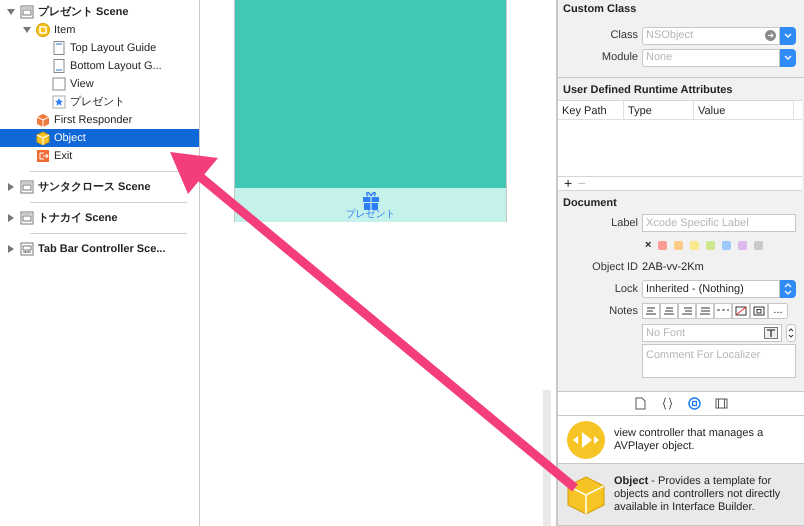  What do you see at coordinates (59, 48) in the screenshot?
I see `top-guide-icon` at bounding box center [59, 48].